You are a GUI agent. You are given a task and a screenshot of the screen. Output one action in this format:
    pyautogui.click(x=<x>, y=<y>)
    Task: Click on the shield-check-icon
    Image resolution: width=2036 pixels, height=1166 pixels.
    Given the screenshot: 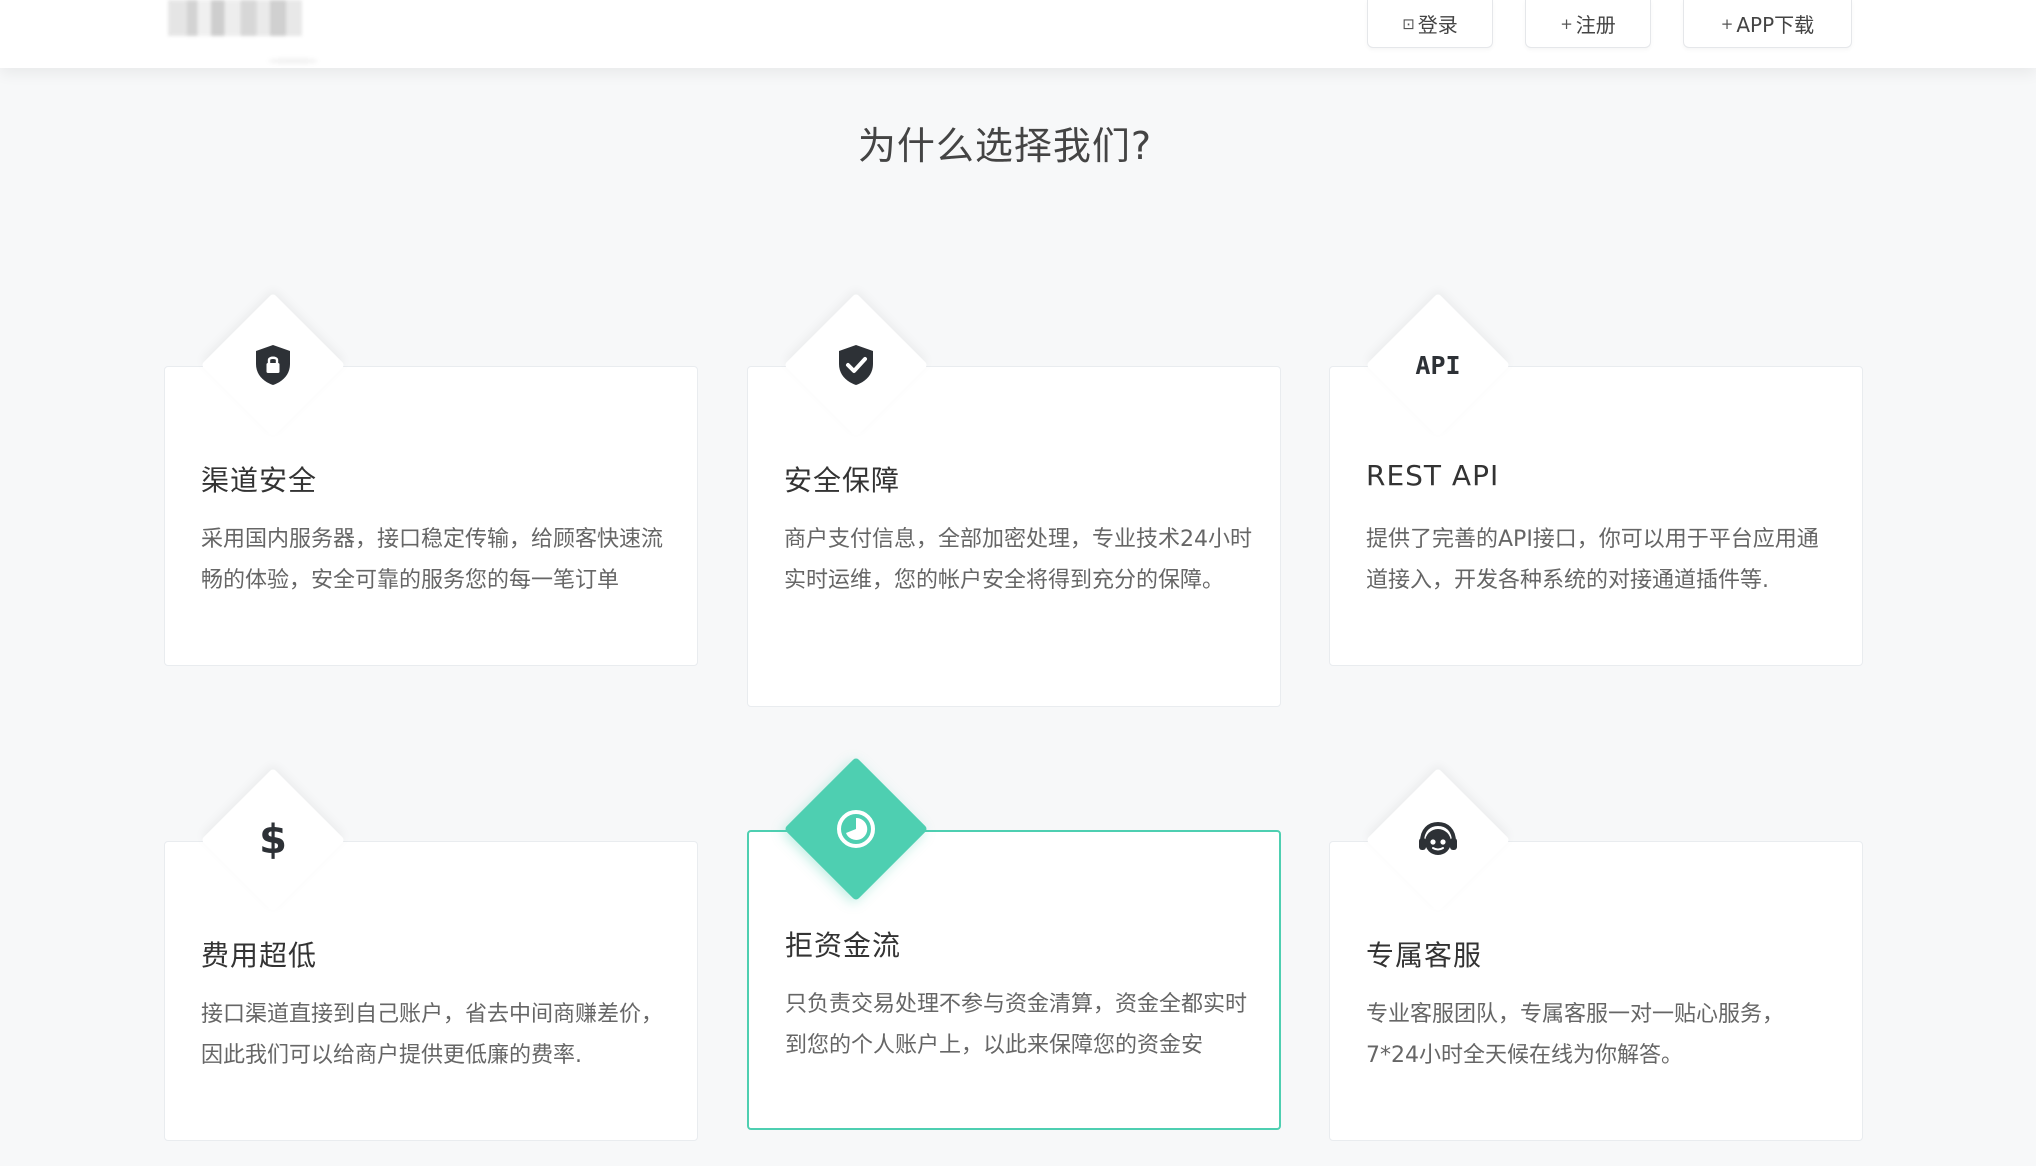 What is the action you would take?
    pyautogui.click(x=856, y=365)
    